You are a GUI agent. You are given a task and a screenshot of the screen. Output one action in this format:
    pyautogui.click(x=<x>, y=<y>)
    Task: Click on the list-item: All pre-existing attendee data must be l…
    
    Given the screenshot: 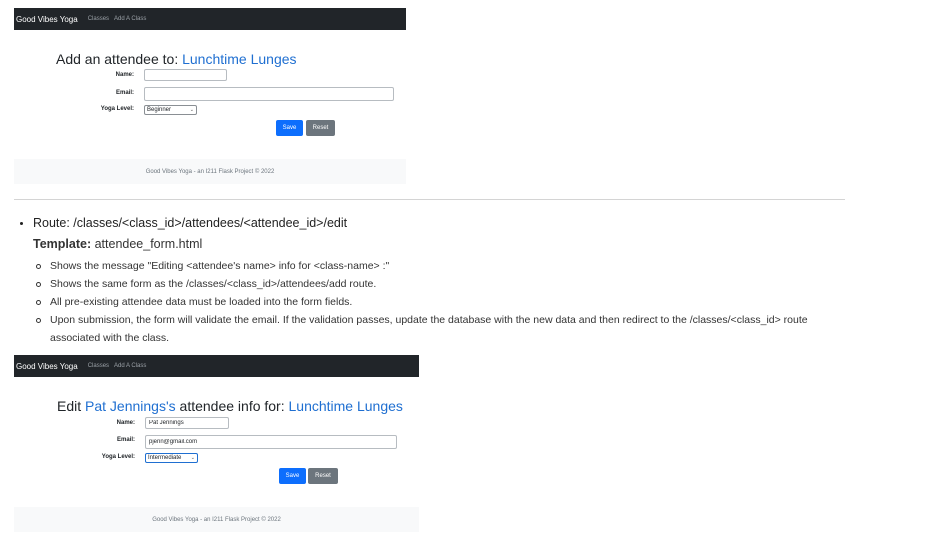 What is the action you would take?
    pyautogui.click(x=423, y=302)
    